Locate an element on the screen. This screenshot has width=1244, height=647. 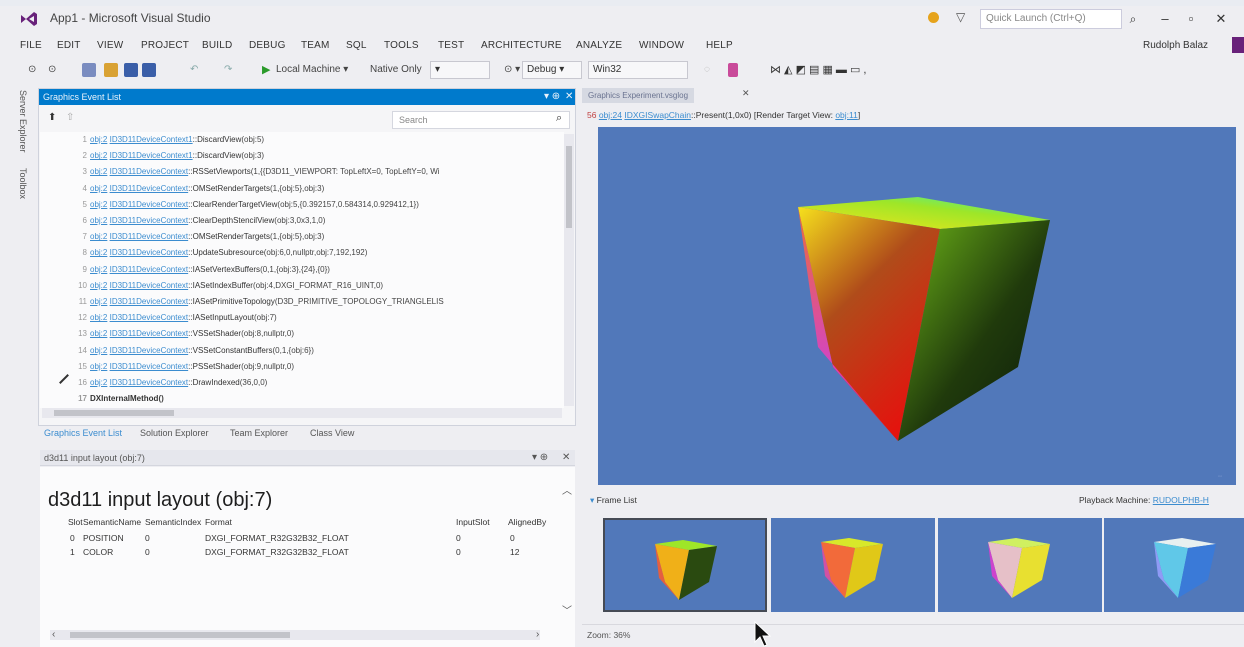
user-avatar is located at coordinates (1238, 45).